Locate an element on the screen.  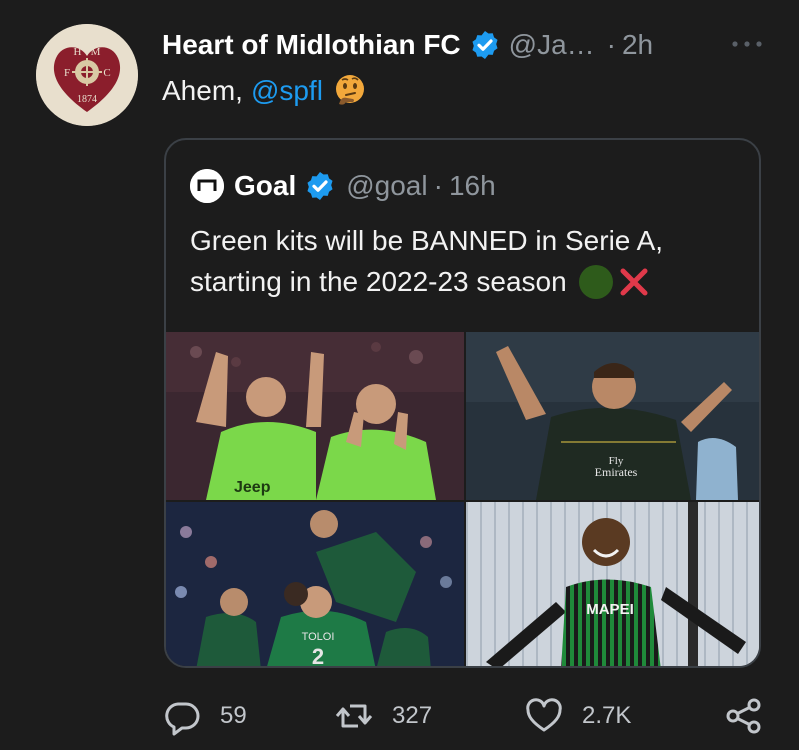
tweet-text: Ahem, @spfl is located at coordinates (264, 91).